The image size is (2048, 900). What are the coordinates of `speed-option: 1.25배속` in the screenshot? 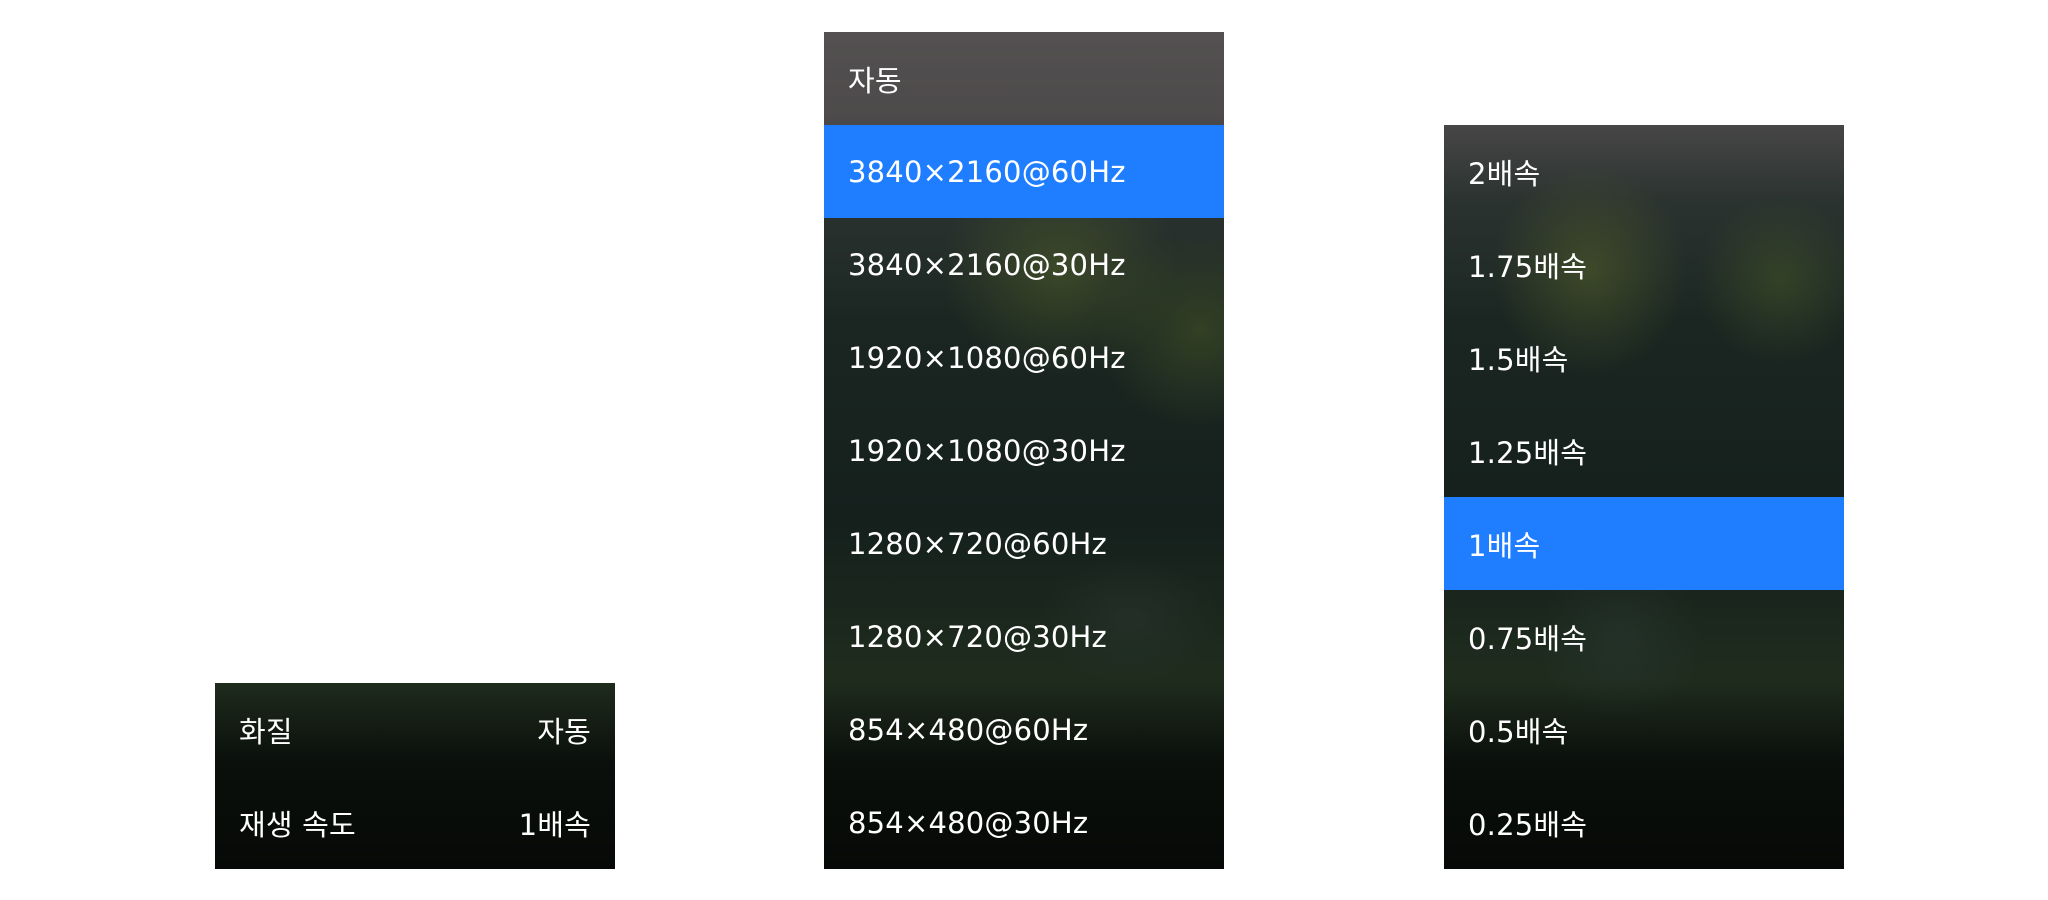 It's located at (1644, 450).